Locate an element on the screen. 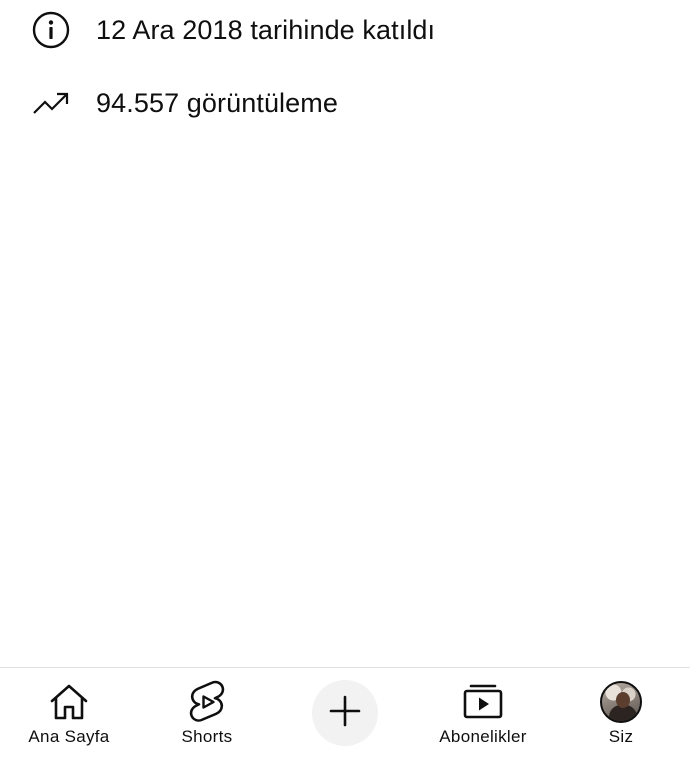 The image size is (690, 757). nav-item-subscriptions: Abonelikler is located at coordinates (483, 712).